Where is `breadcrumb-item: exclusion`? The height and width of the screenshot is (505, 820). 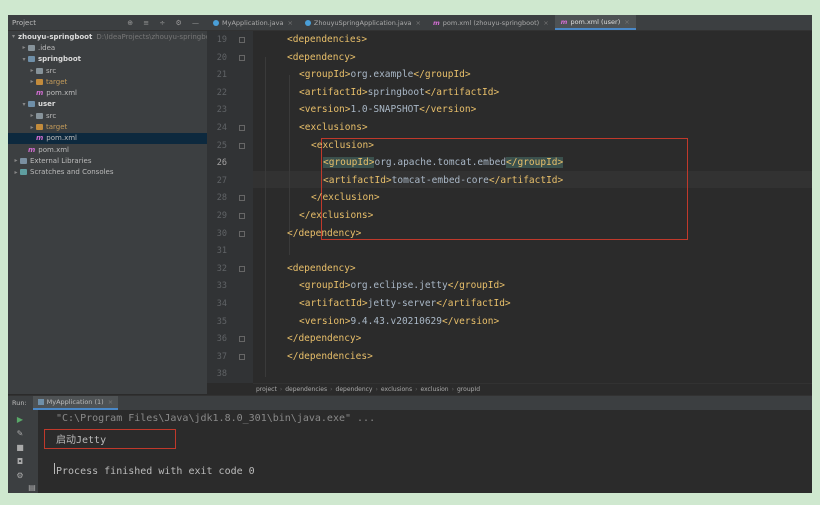 breadcrumb-item: exclusion is located at coordinates (435, 389).